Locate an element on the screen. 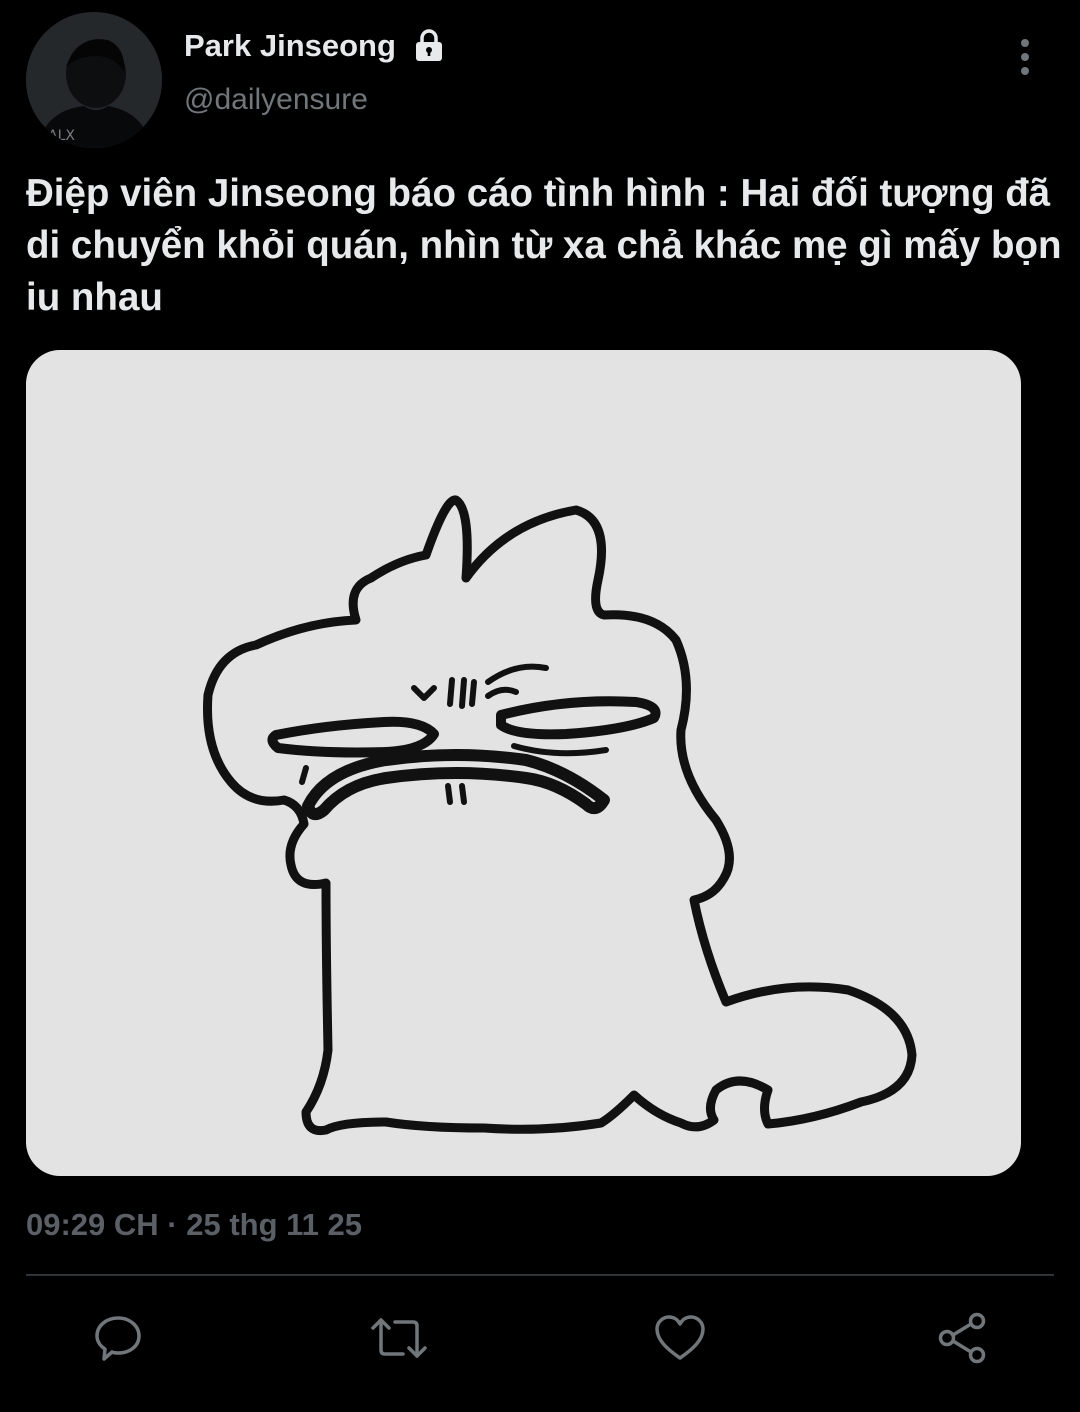  vertical-ellipsis-icon is located at coordinates (1025, 57).